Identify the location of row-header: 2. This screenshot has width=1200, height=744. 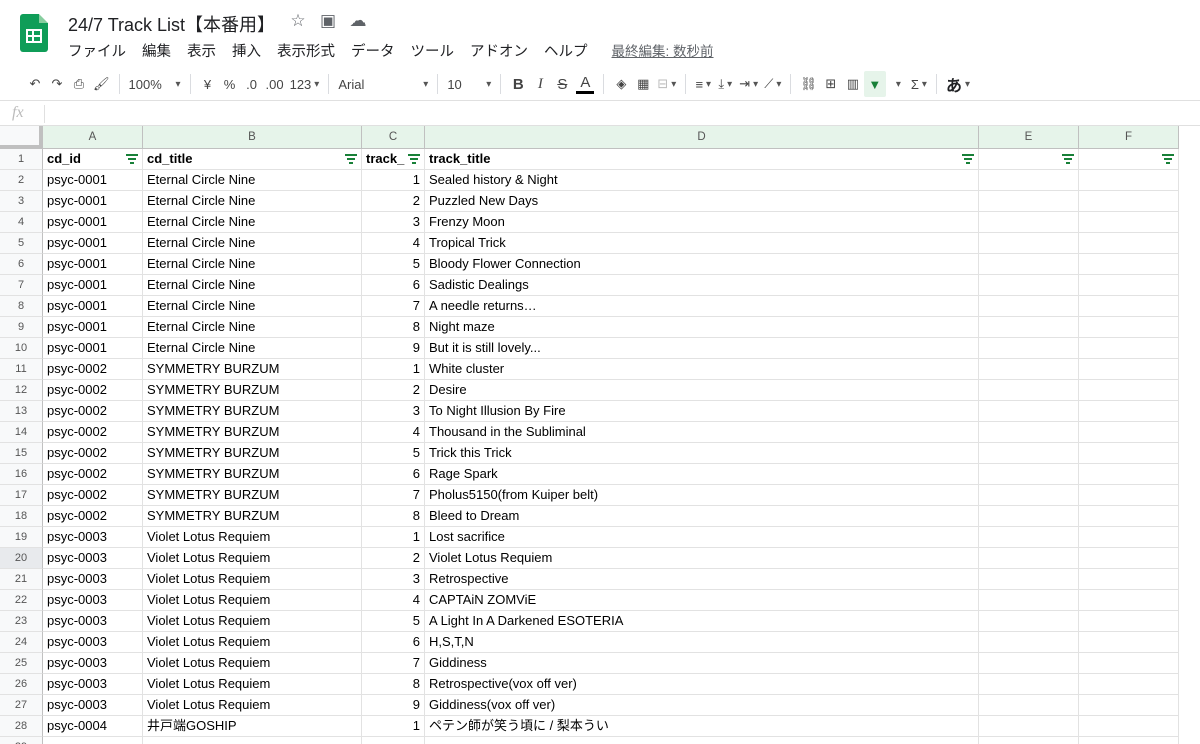
(21, 180).